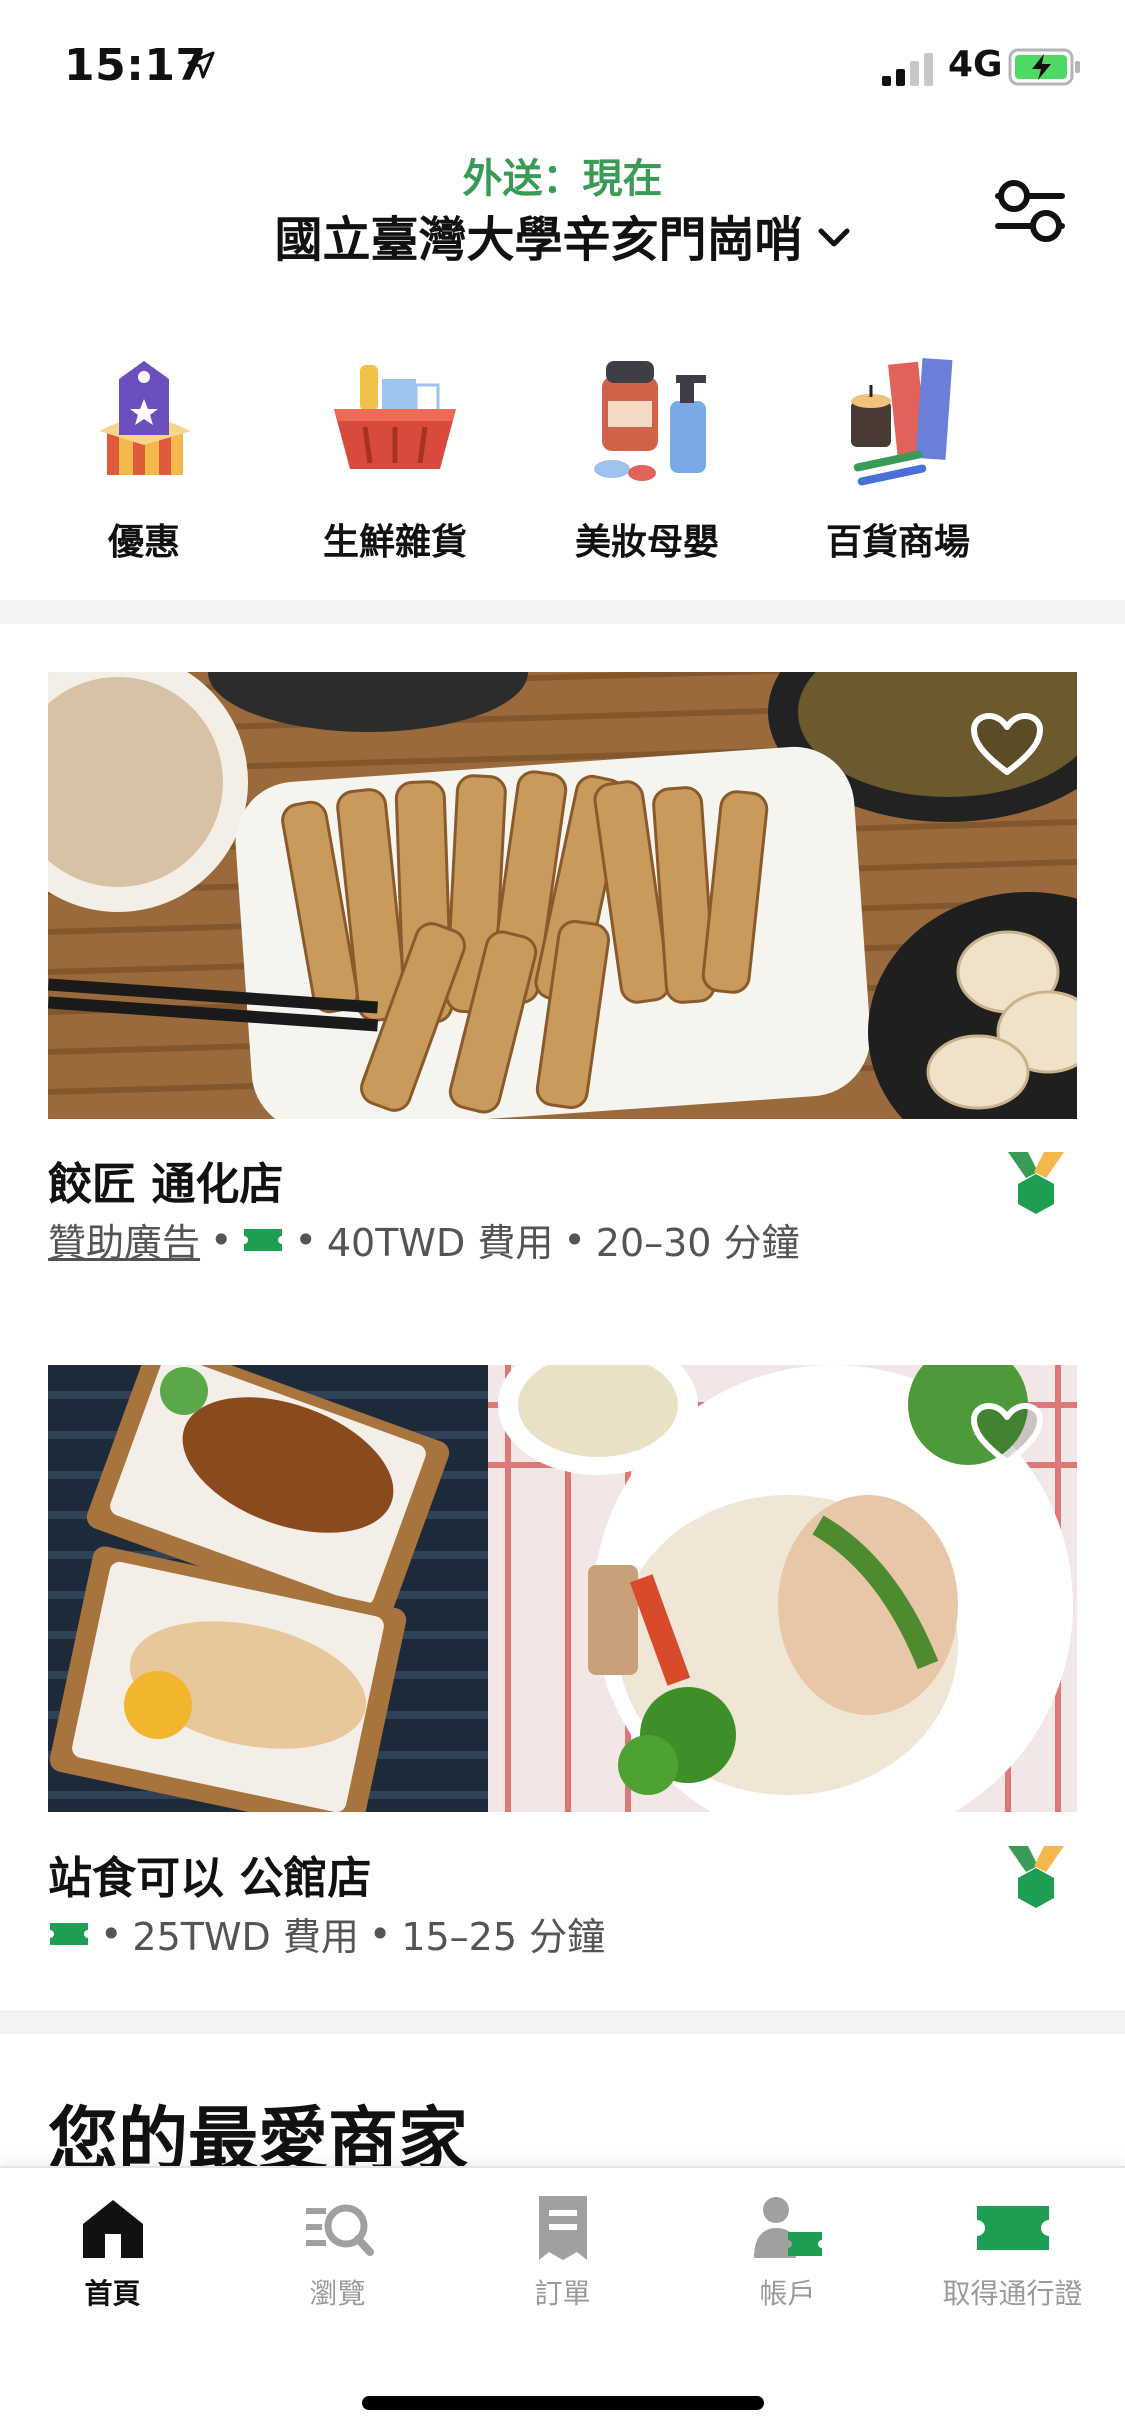 The height and width of the screenshot is (2436, 1125). I want to click on tab-label: 帳戶, so click(787, 2293).